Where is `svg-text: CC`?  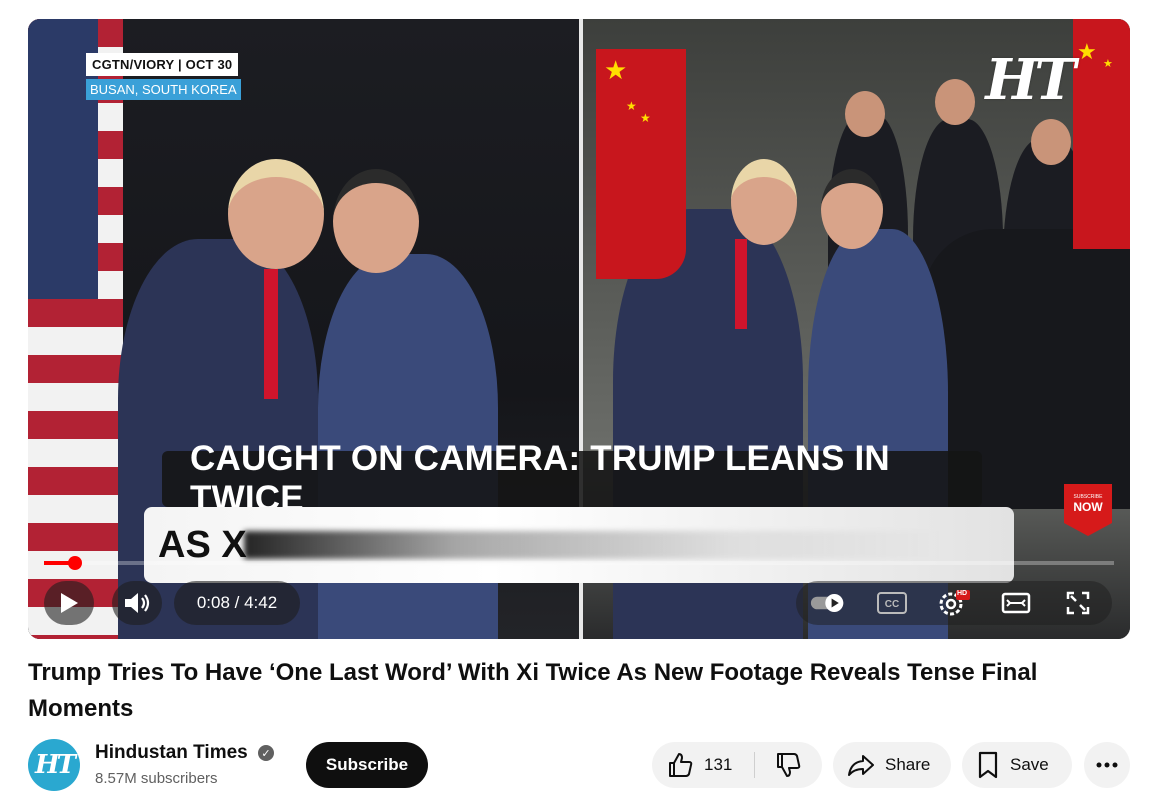
svg-text: CC is located at coordinates (892, 604).